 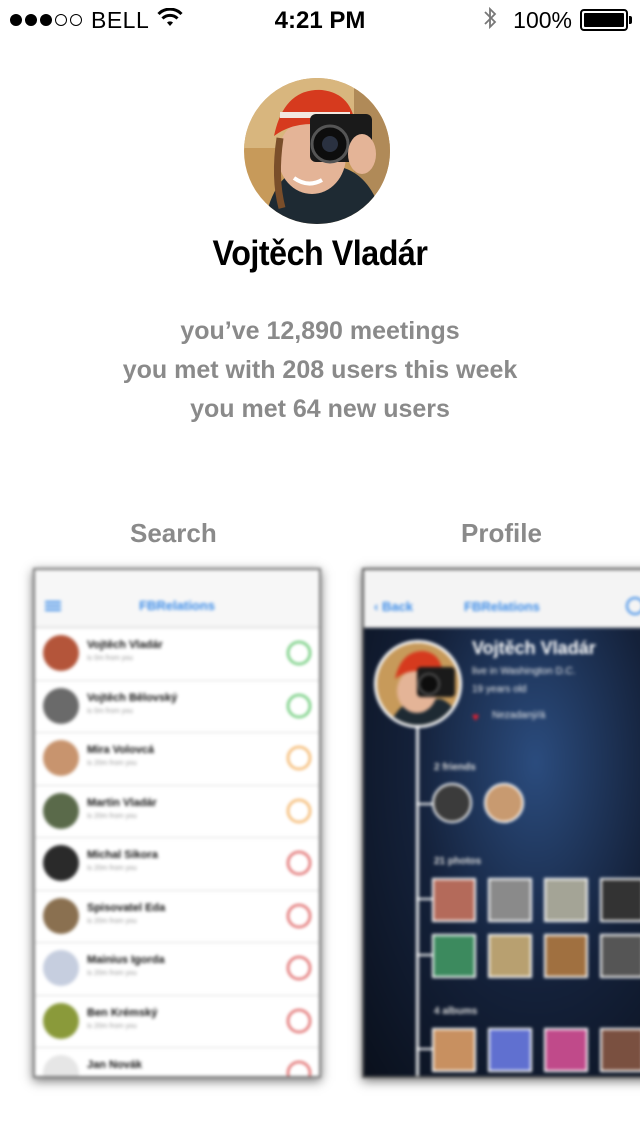 I want to click on profile-avatar, so click(x=317, y=151).